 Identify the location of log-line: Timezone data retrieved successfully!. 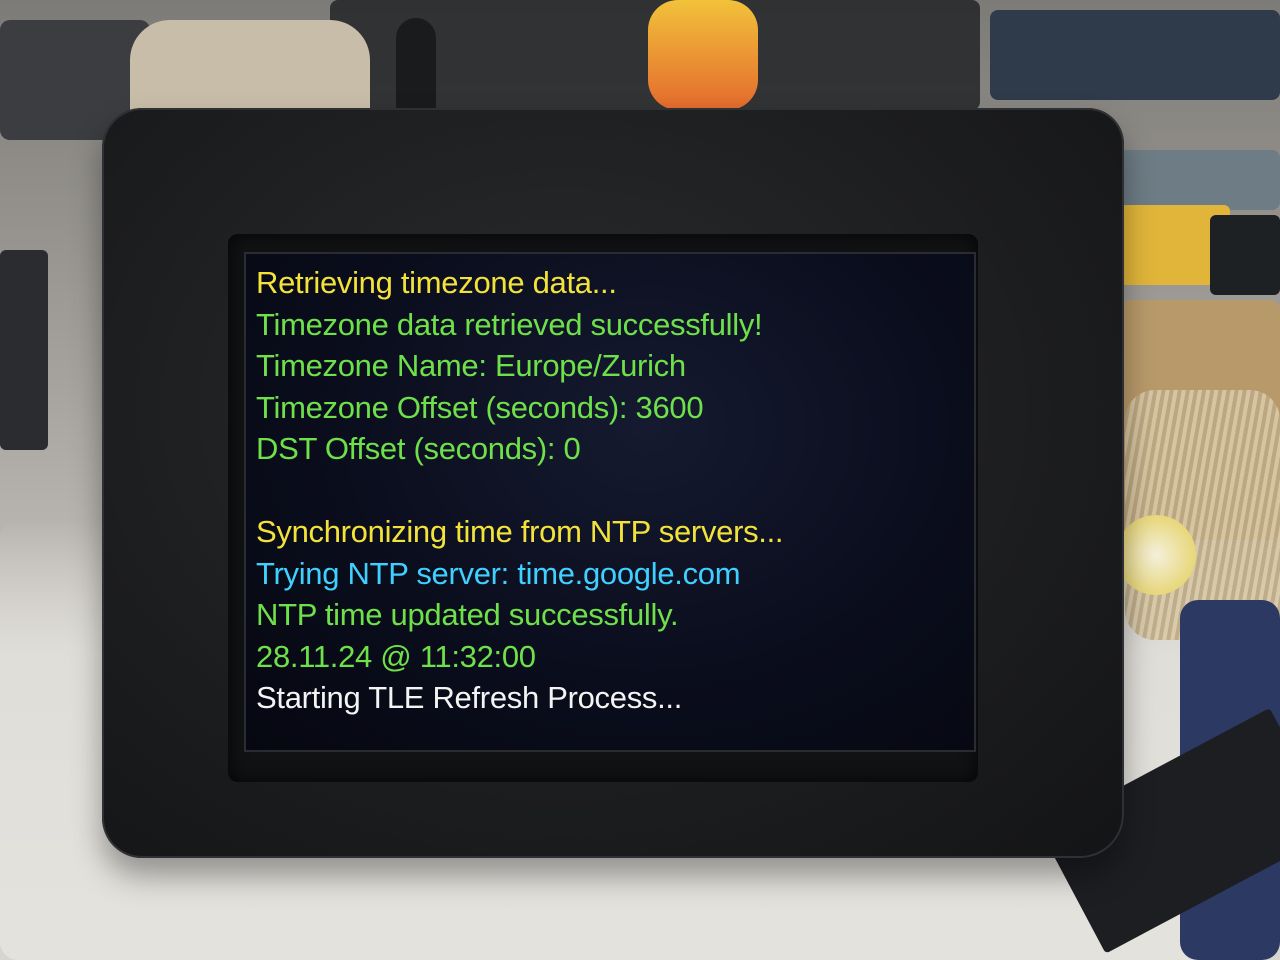
(509, 324).